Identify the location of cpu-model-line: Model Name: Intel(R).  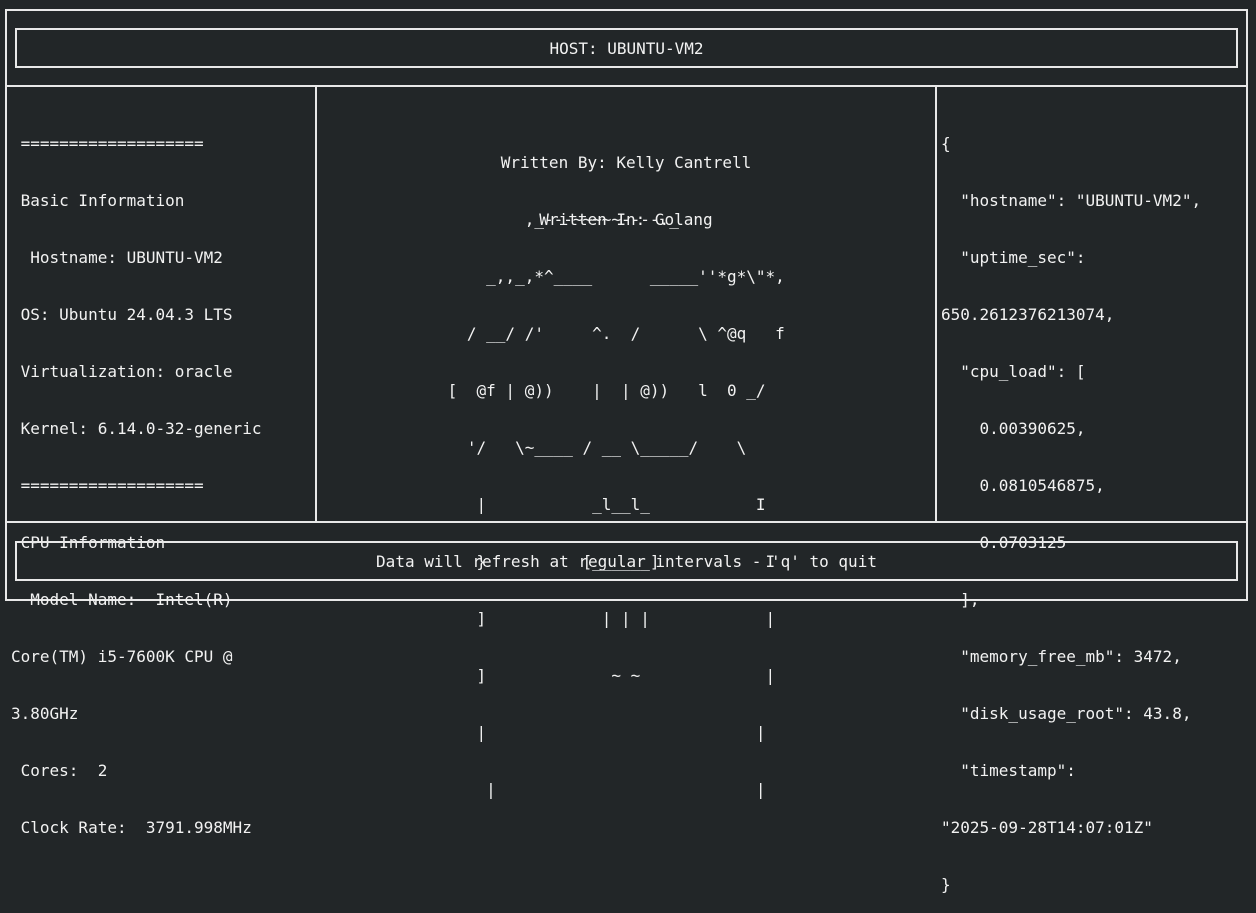
(122, 599).